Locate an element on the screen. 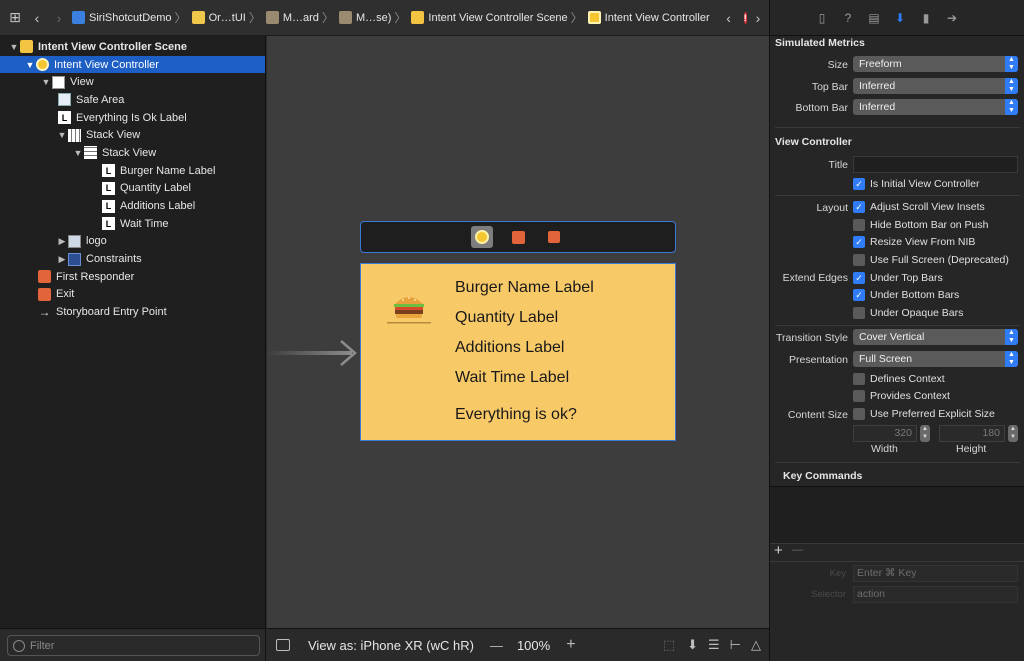 The image size is (1024, 661). width-stepper: ▲ ▼ is located at coordinates (925, 433).